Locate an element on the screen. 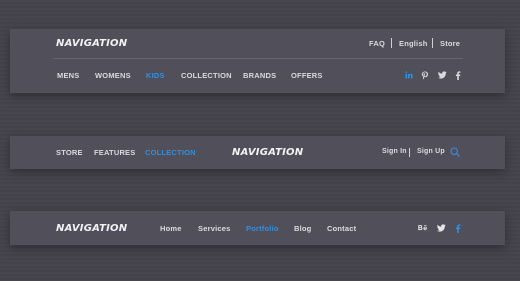 This screenshot has width=520, height=281. pinterest-icon is located at coordinates (425, 75).